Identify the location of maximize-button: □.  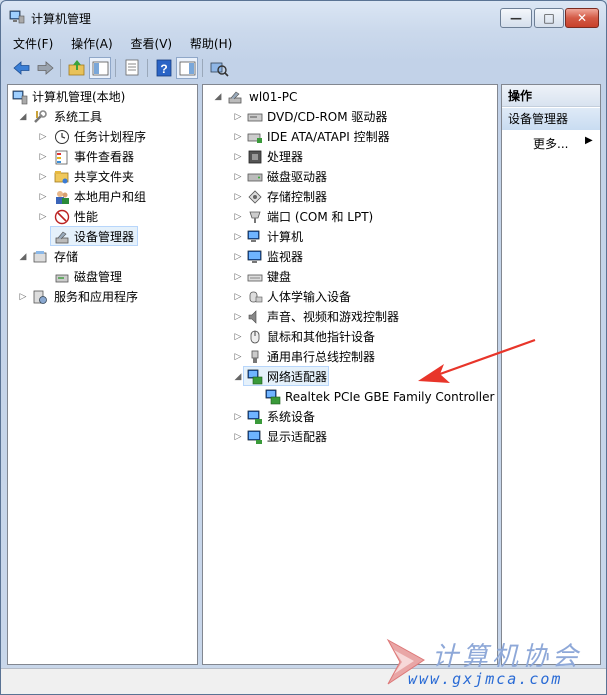
(549, 18).